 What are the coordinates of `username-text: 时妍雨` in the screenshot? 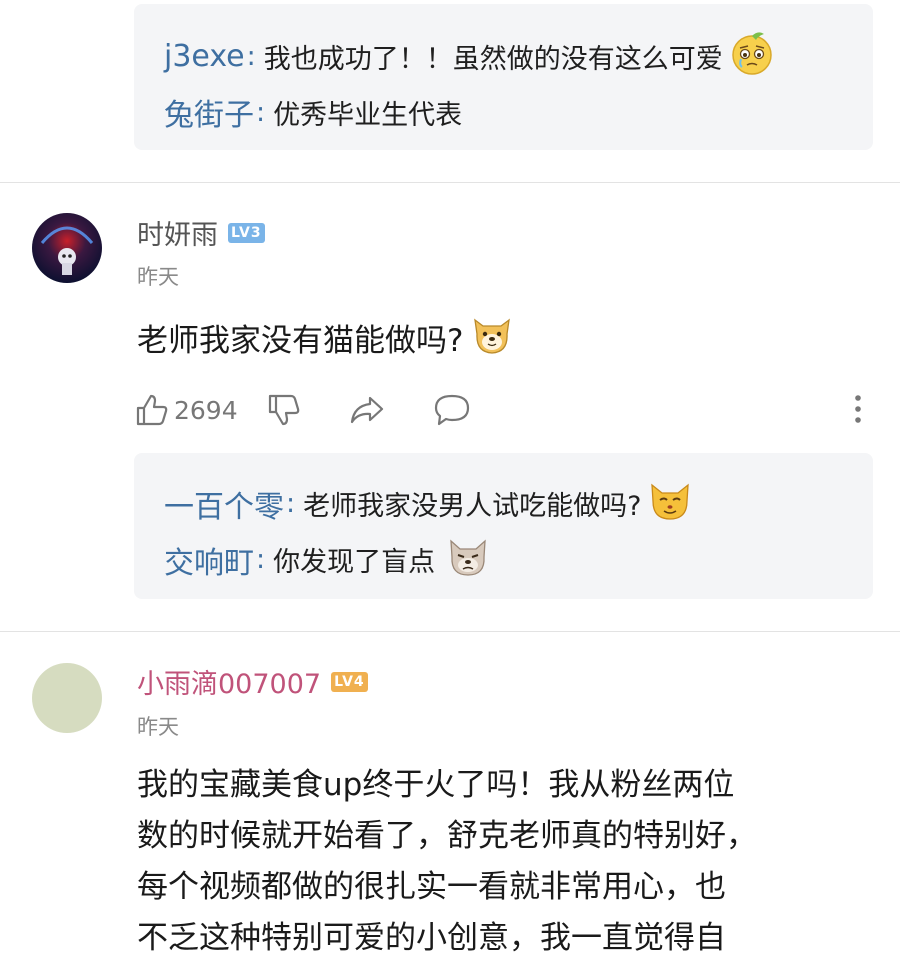 It's located at (177, 232).